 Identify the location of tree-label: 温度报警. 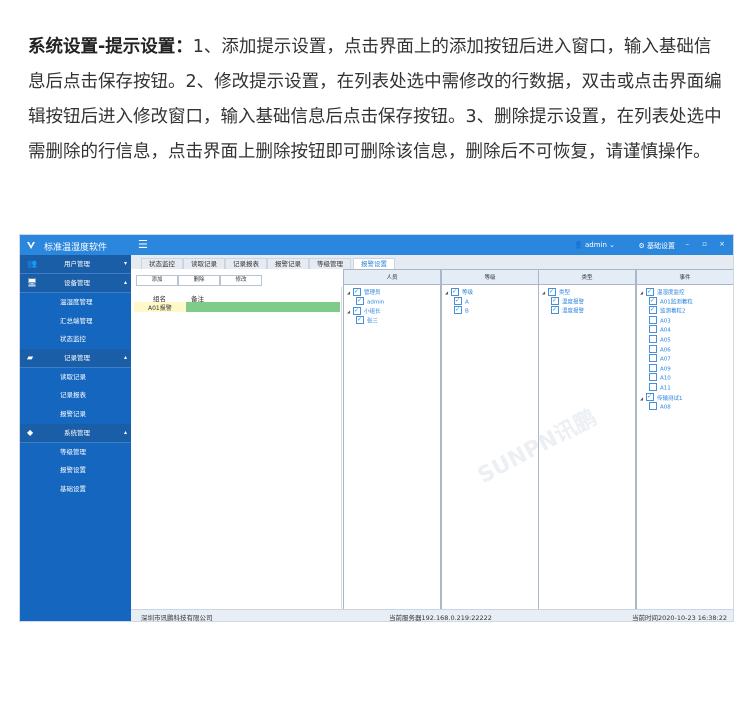
(573, 302).